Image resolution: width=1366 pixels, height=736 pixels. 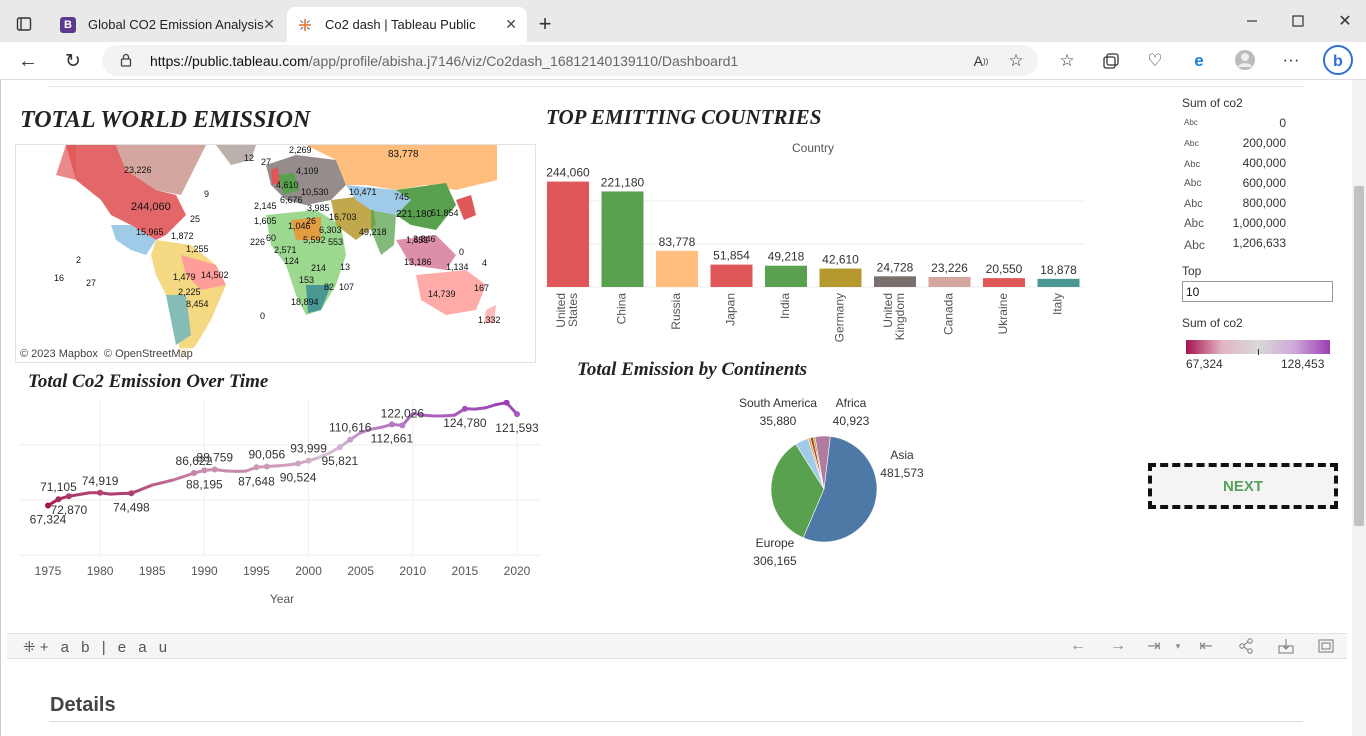 I want to click on back-icon: ←, so click(x=28, y=61).